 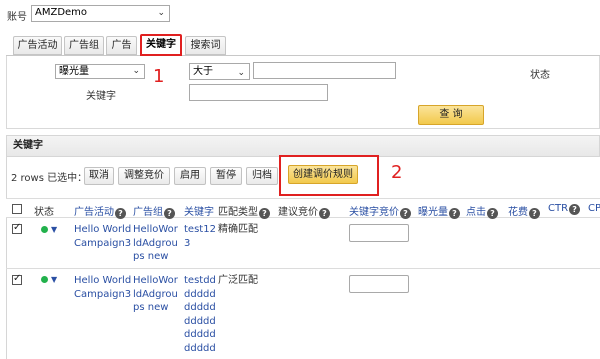 What do you see at coordinates (94, 212) in the screenshot?
I see `header-campaign-label: 广告活动` at bounding box center [94, 212].